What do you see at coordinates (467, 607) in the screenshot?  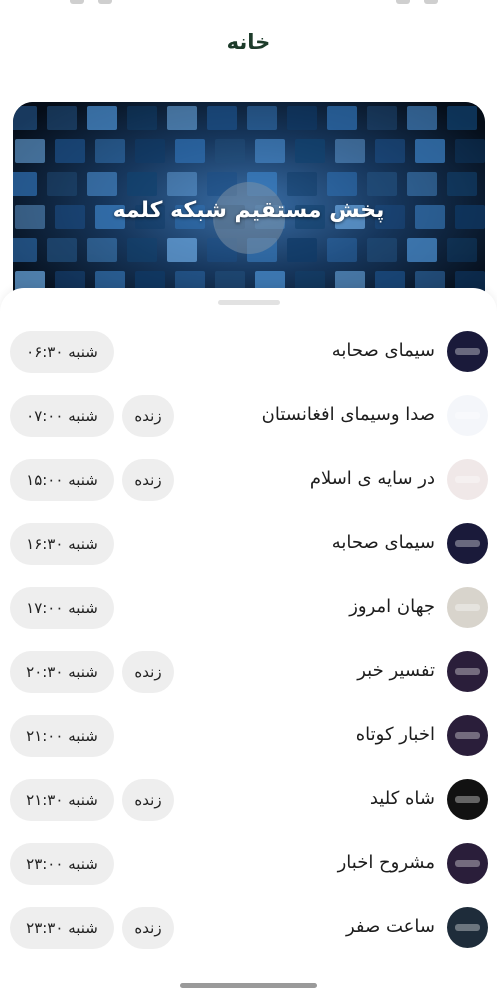 I see `world-today-logo-icon` at bounding box center [467, 607].